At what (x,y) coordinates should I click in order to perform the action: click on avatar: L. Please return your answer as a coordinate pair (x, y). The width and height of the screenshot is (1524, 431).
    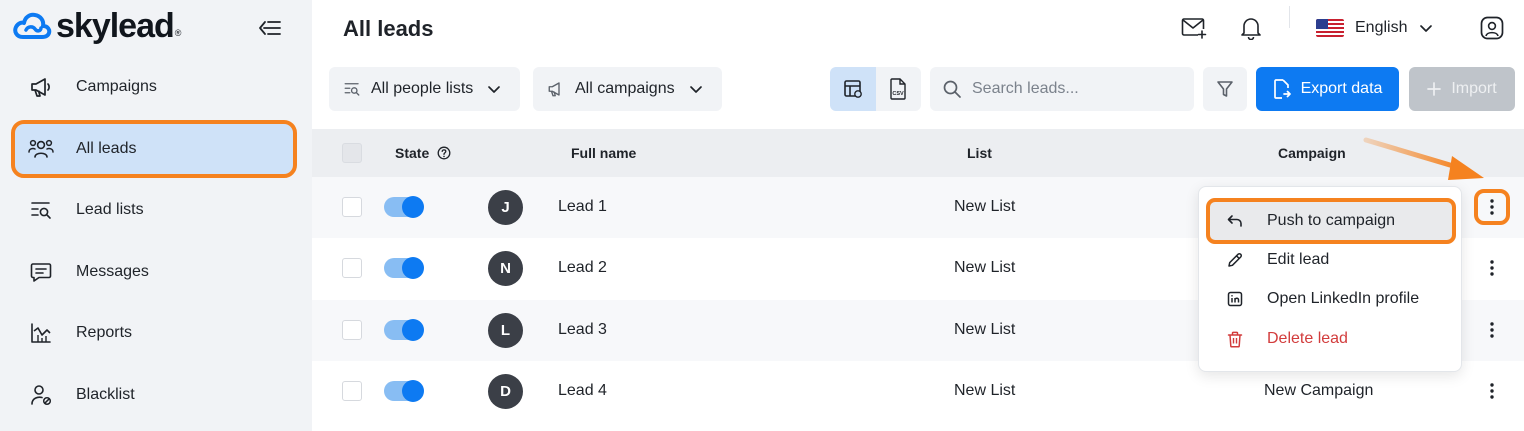
    Looking at the image, I should click on (505, 330).